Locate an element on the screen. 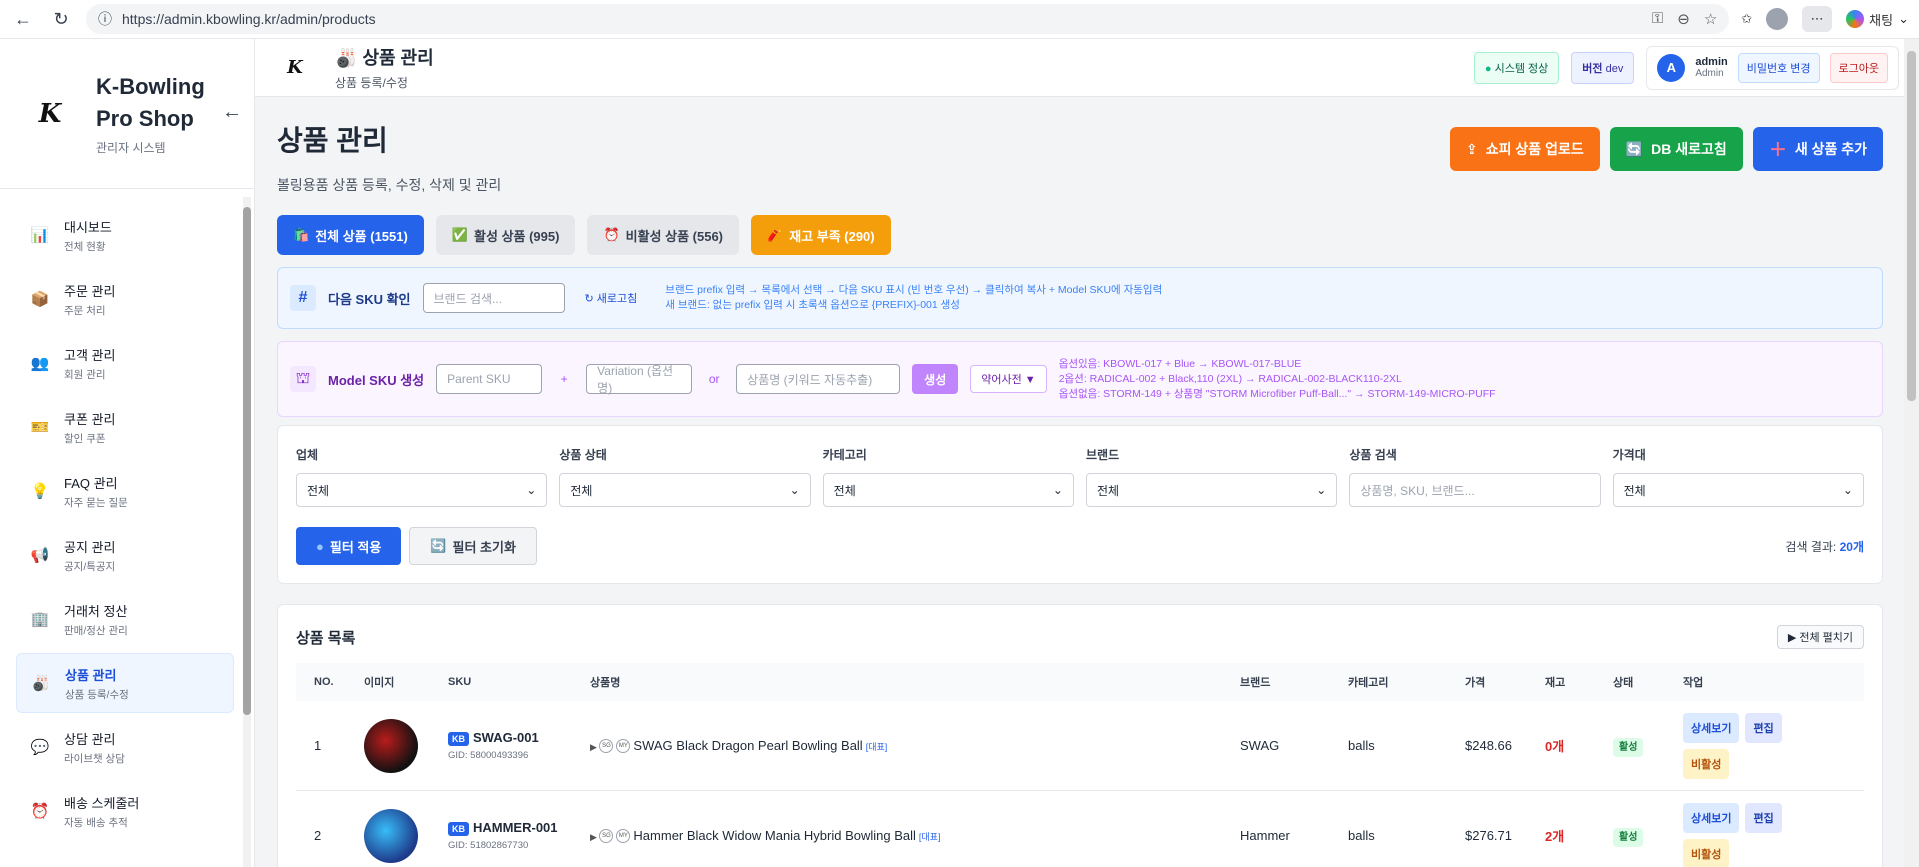 The width and height of the screenshot is (1919, 867). tab-all-products: 🛍️ 전체 상품 (1551) is located at coordinates (350, 235).